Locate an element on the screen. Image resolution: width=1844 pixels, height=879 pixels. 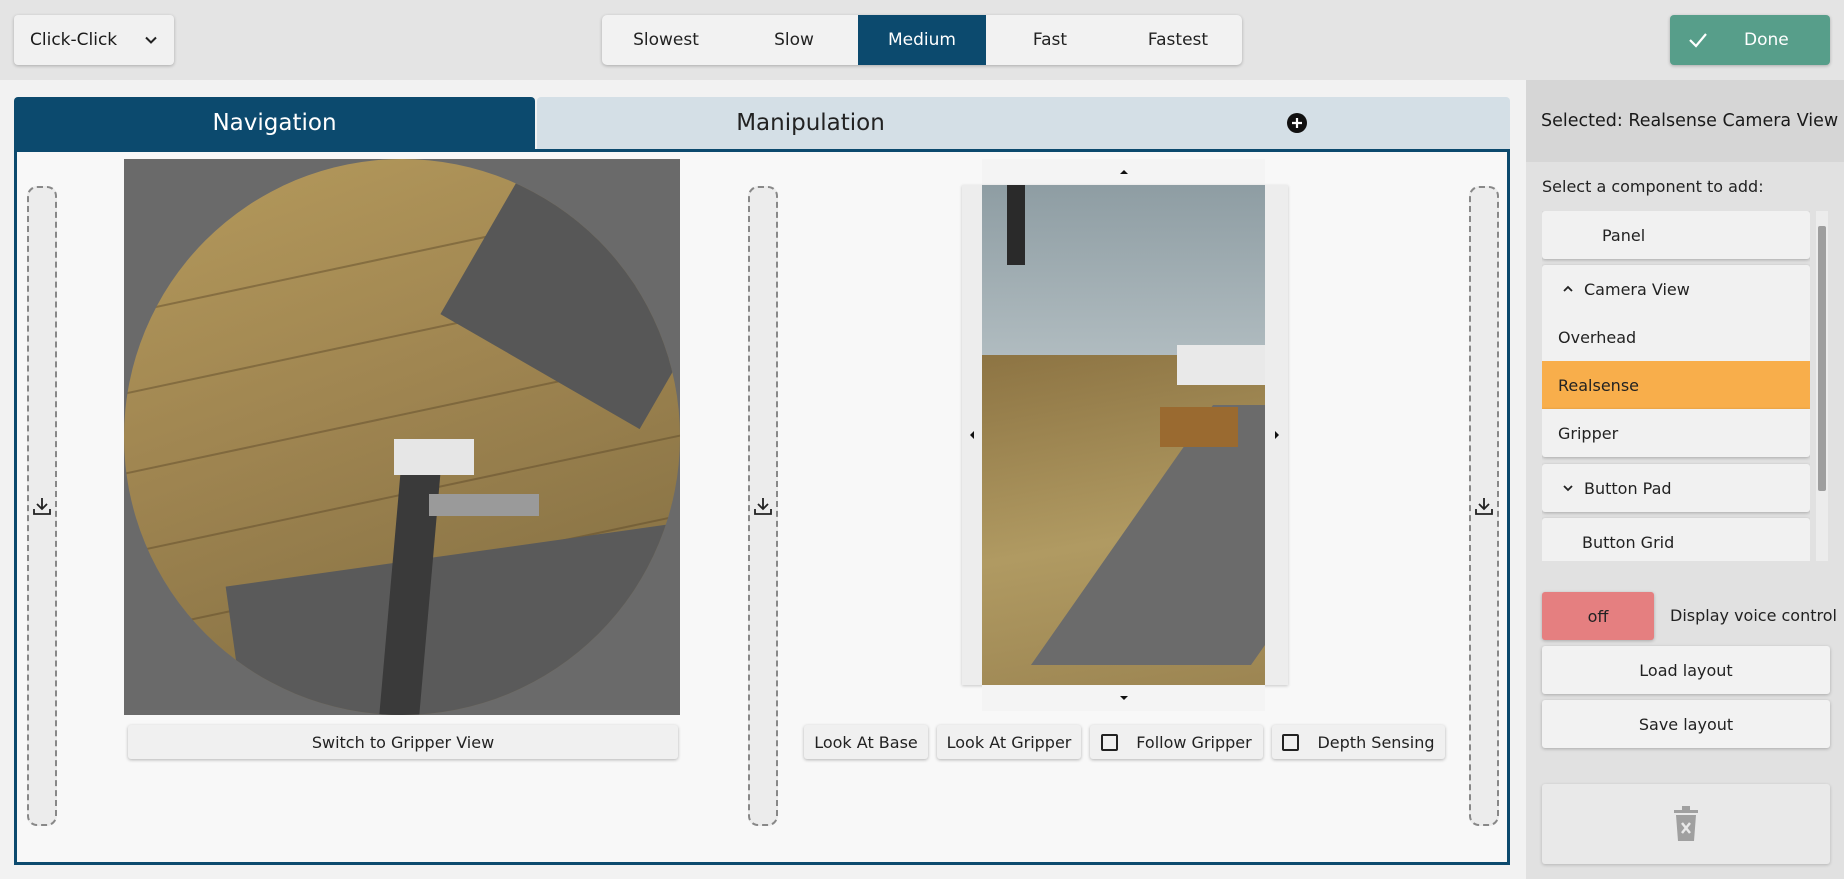
button-pad-label: Button Pad is located at coordinates (1628, 488).